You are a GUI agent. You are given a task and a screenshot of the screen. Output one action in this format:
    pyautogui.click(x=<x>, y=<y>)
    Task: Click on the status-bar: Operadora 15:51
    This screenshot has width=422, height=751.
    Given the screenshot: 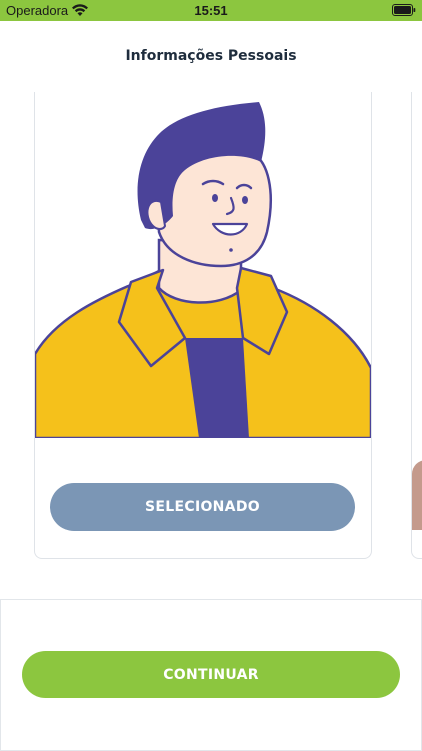 What is the action you would take?
    pyautogui.click(x=211, y=10)
    